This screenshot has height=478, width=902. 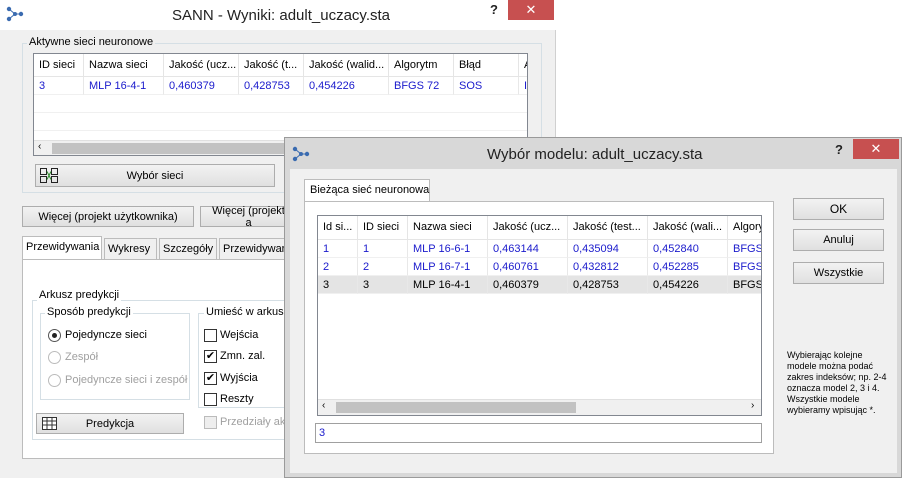 What do you see at coordinates (528, 267) in the screenshot?
I see `table-row: 0,460761` at bounding box center [528, 267].